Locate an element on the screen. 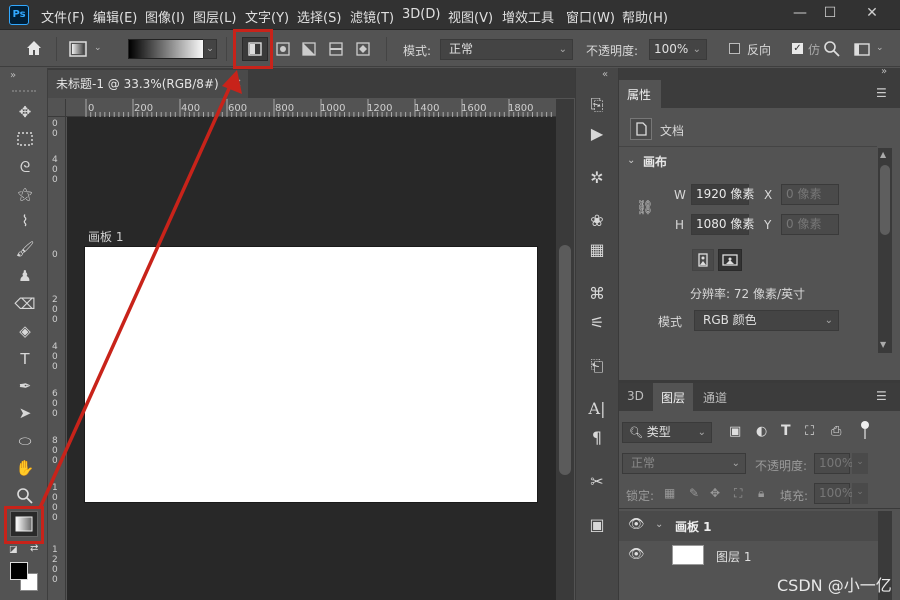 This screenshot has height=600, width=900. toolbar-grip is located at coordinates (24, 93).